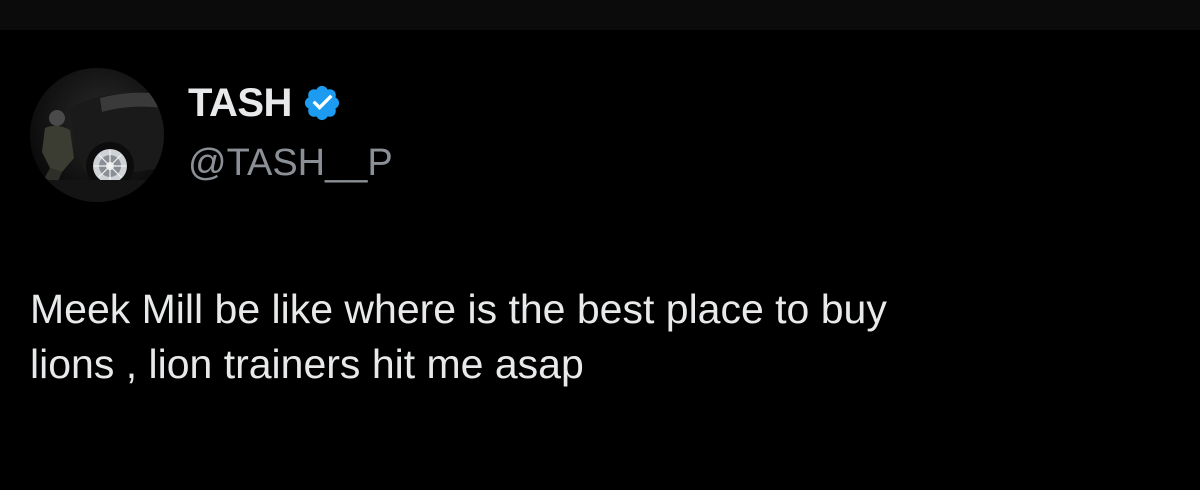 The width and height of the screenshot is (1200, 490). Describe the element at coordinates (240, 103) in the screenshot. I see `author-display-name: TASH` at that location.